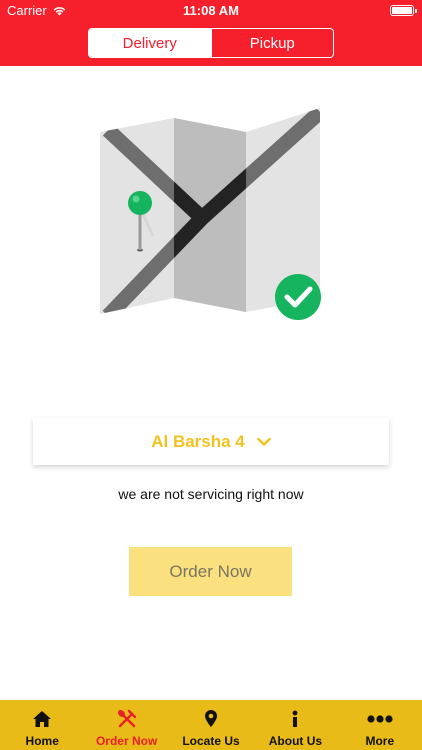 This screenshot has height=750, width=422. What do you see at coordinates (210, 571) in the screenshot?
I see `order-now-button: Order Now` at bounding box center [210, 571].